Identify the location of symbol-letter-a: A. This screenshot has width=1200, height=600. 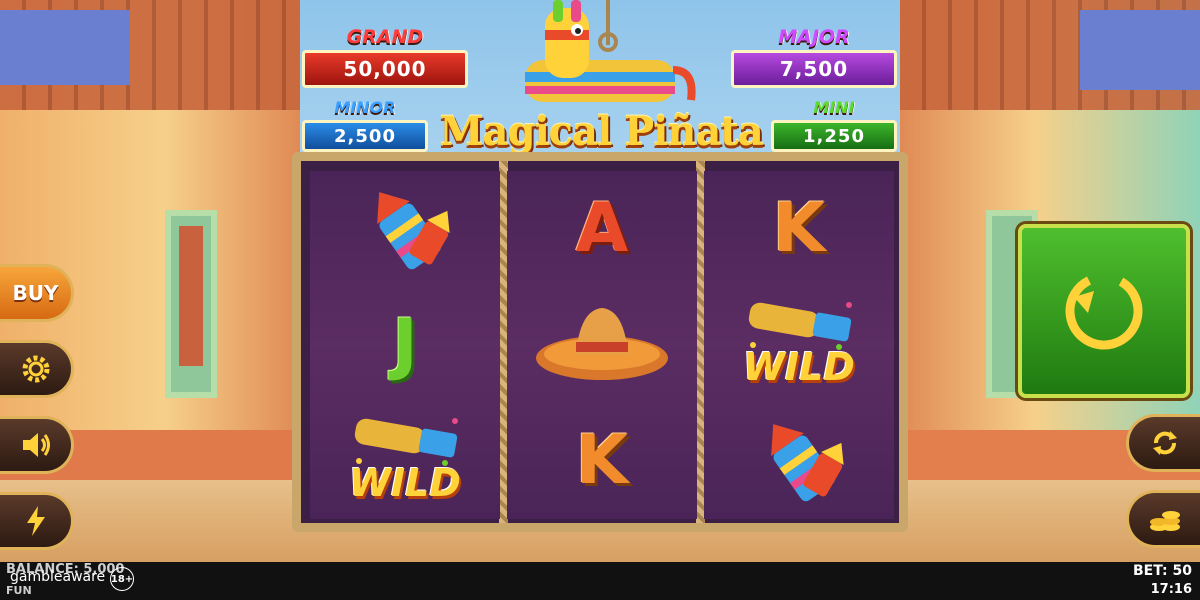
(602, 228).